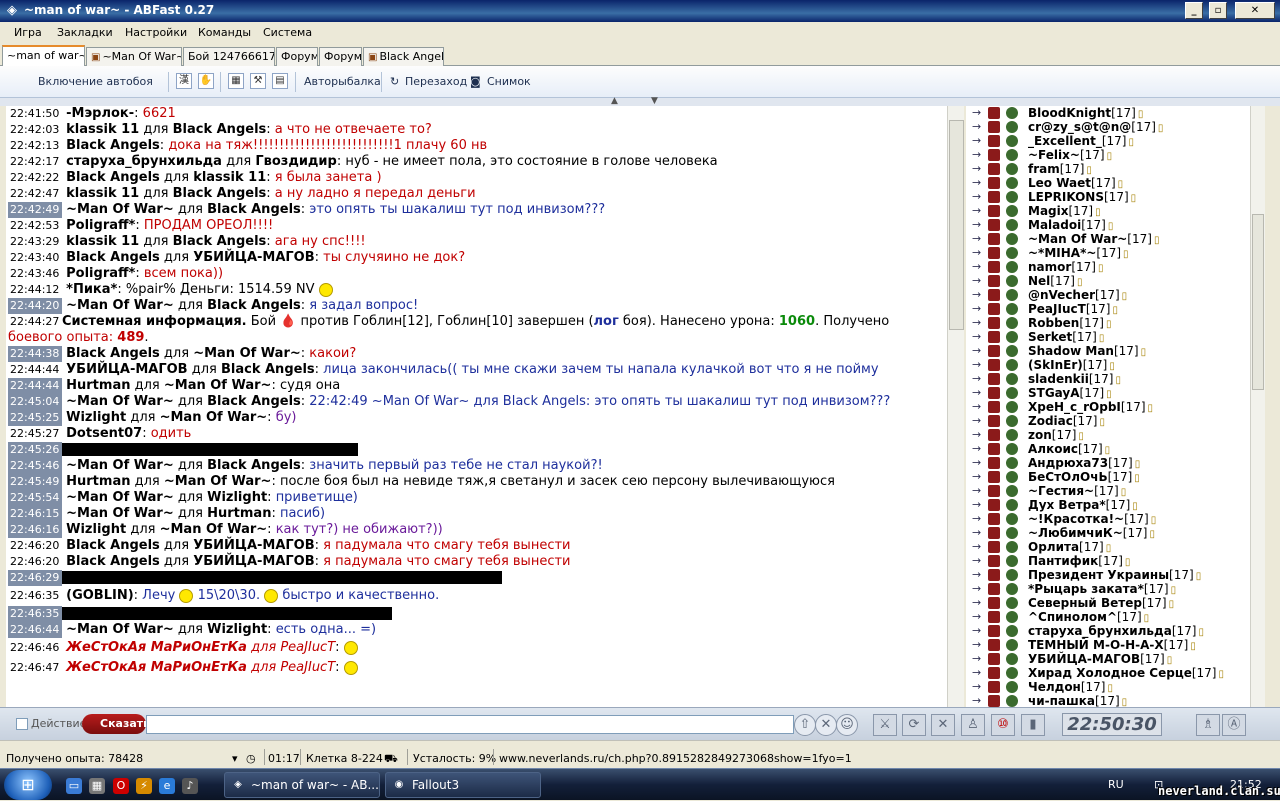  I want to click on user-row: → cr@zy_s@t@n@[17] ▯, so click(1108, 127).